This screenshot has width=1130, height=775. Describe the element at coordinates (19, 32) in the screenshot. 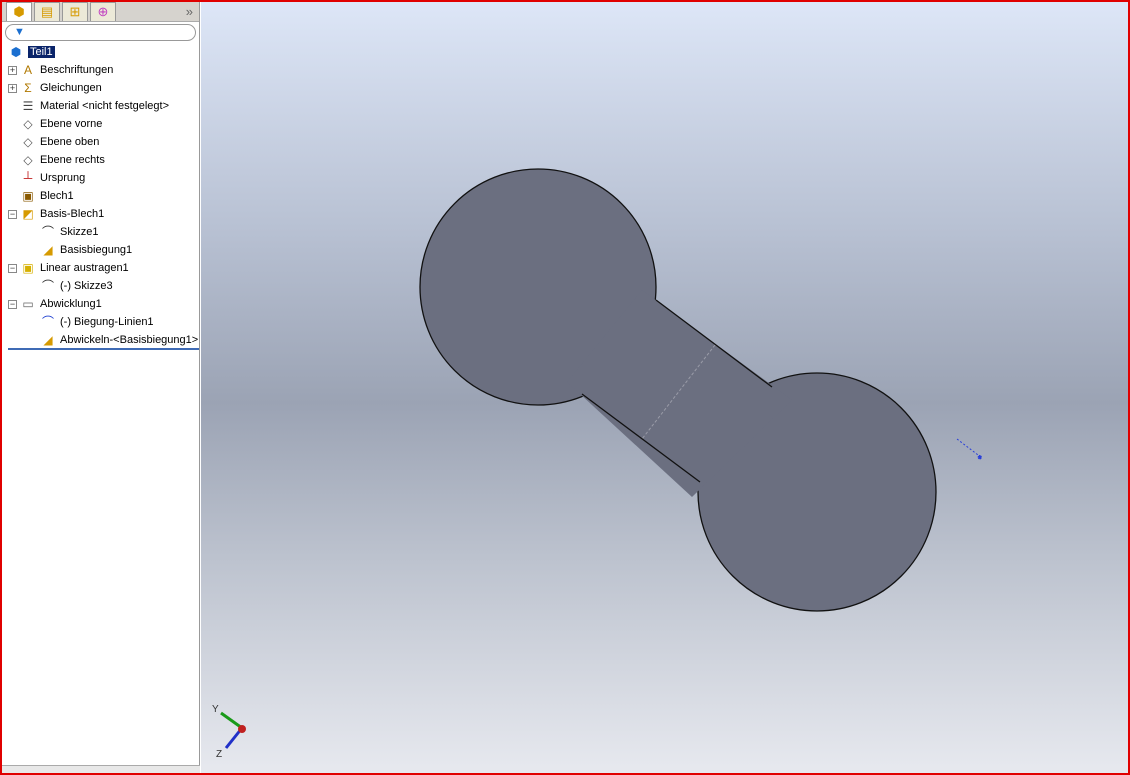

I see `filter-icon: ▼` at that location.